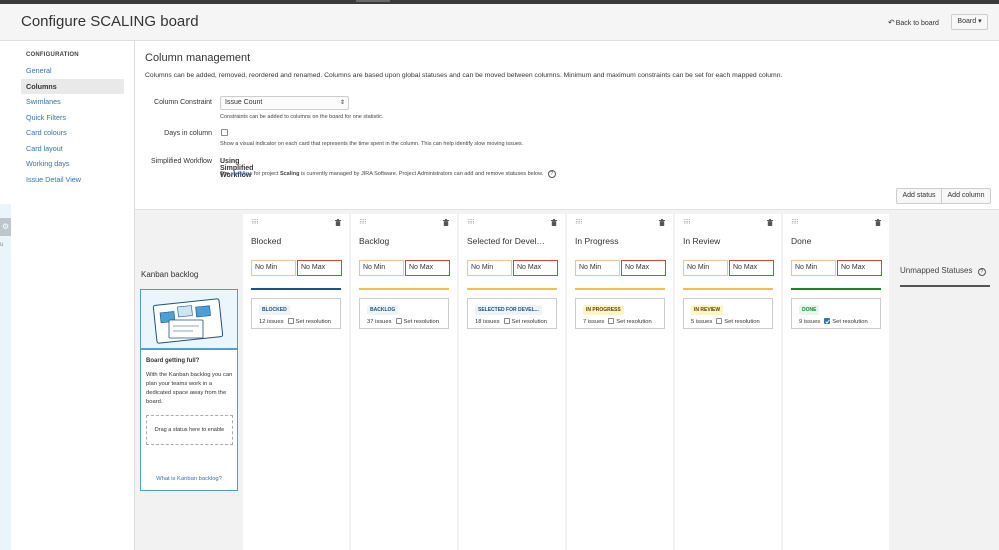 Image resolution: width=999 pixels, height=550 pixels. Describe the element at coordinates (297, 241) in the screenshot. I see `column-name: Blocked` at that location.